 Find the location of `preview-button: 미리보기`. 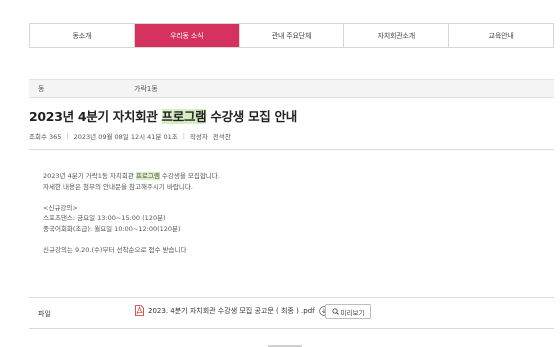

preview-button: 미리보기 is located at coordinates (348, 311).